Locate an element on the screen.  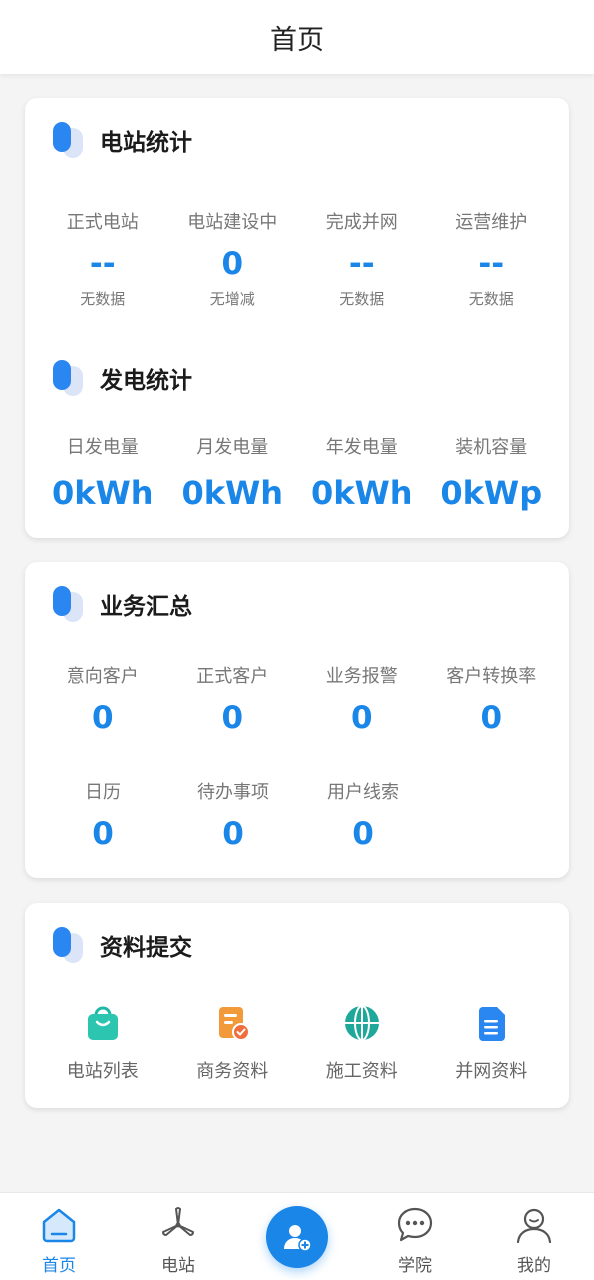
documents-card: 资料提交 电站列表 商务资料 施工资料 并网资料 is located at coordinates (297, 1005).